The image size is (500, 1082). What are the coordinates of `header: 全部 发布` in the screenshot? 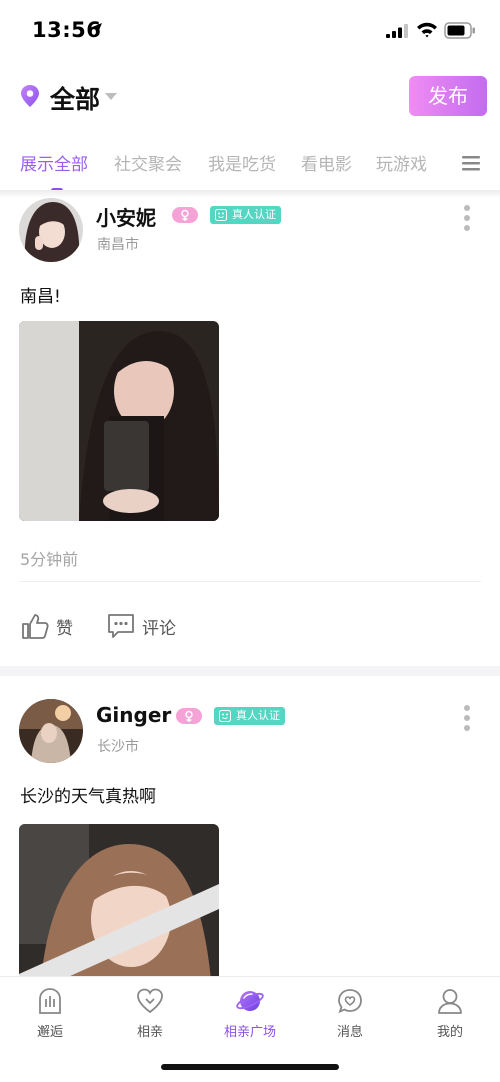 It's located at (250, 97).